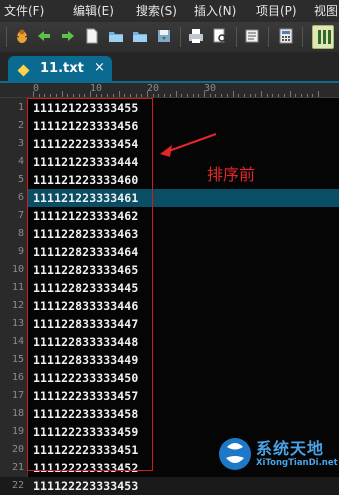  Describe the element at coordinates (231, 174) in the screenshot. I see `annotation-label: 排序前` at that location.